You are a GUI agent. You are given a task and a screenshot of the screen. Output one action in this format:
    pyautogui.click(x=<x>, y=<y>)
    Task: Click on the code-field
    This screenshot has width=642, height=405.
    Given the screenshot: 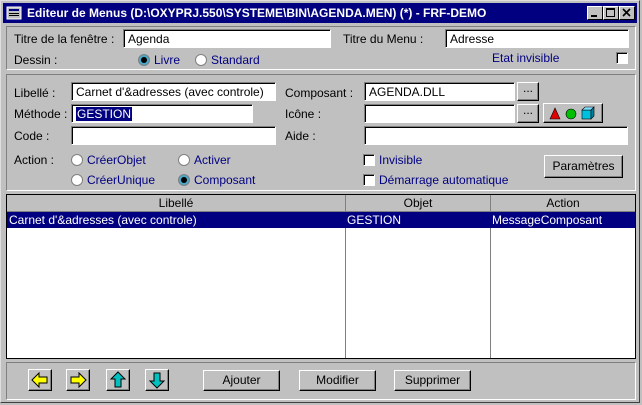 What is the action you would take?
    pyautogui.click(x=173, y=135)
    